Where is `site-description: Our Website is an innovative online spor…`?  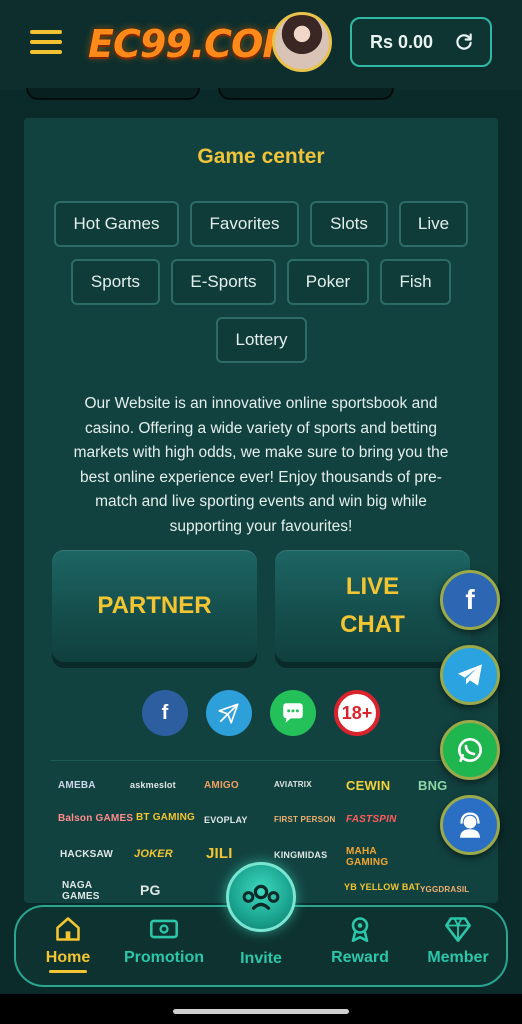 site-description: Our Website is an innovative online spor… is located at coordinates (261, 465).